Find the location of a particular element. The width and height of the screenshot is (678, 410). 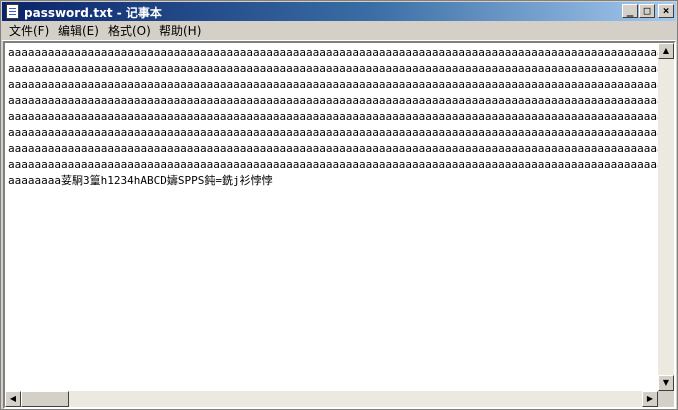

window-title: password.txt - 记事本 is located at coordinates (93, 13).